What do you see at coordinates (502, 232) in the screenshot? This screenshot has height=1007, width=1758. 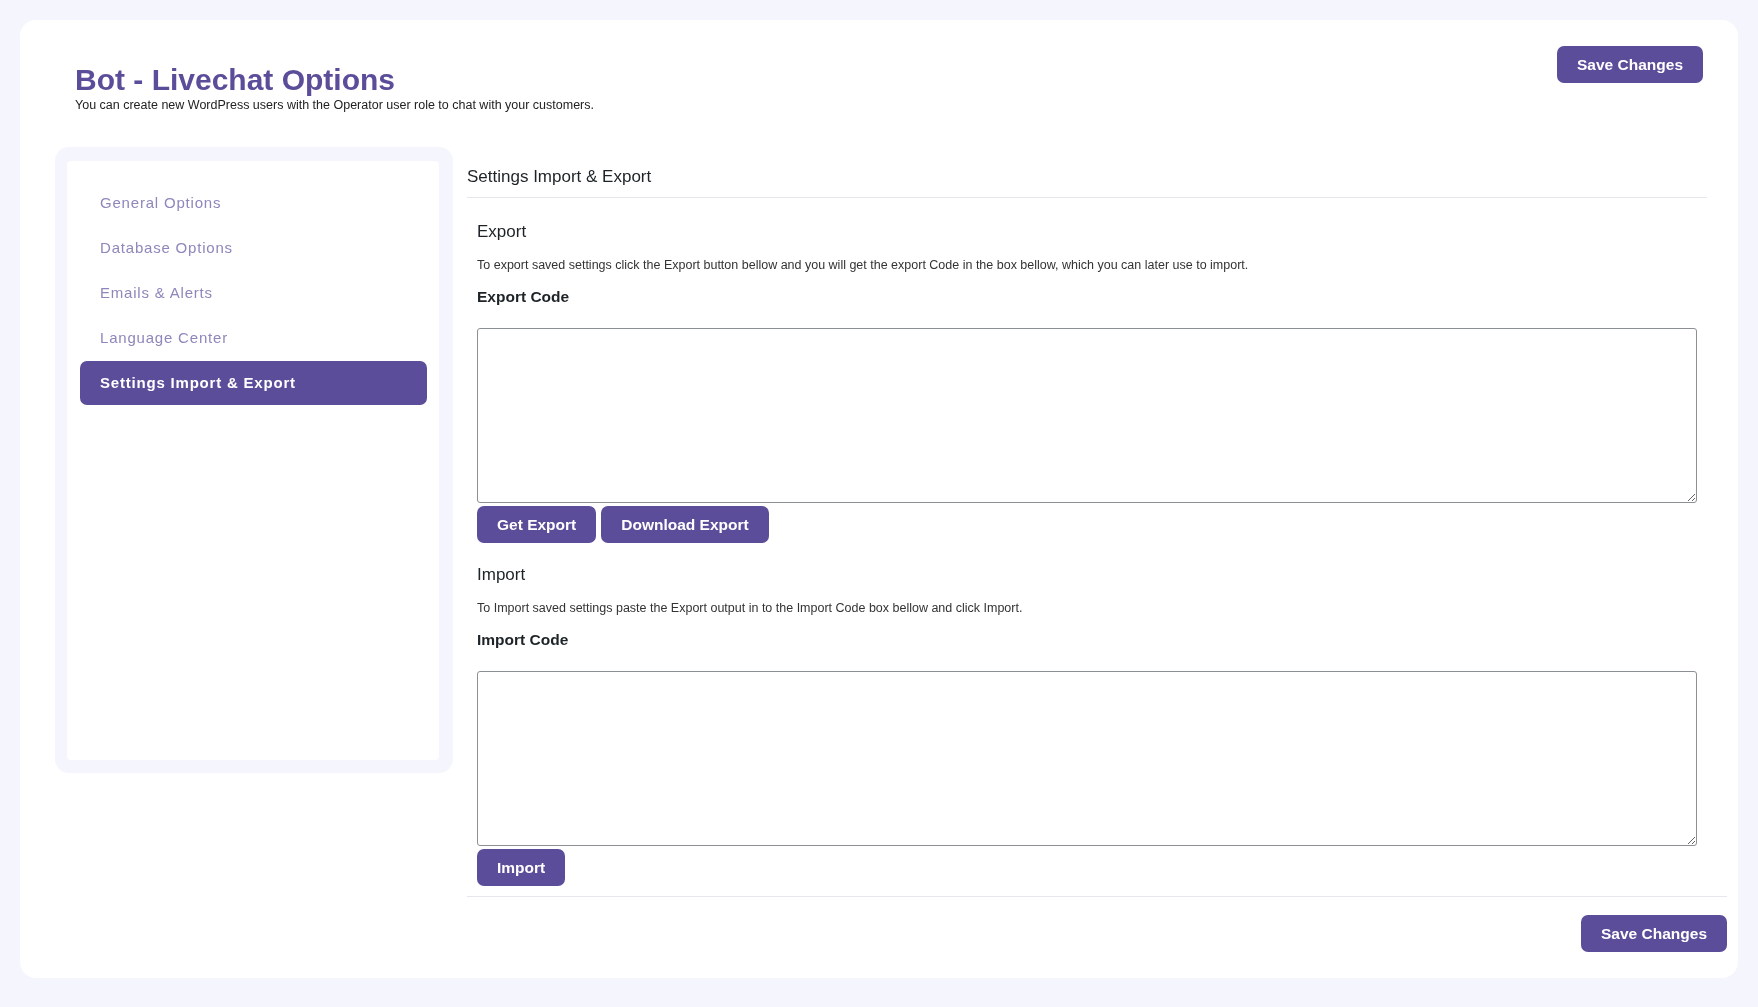 I see `subsection-heading: Export` at bounding box center [502, 232].